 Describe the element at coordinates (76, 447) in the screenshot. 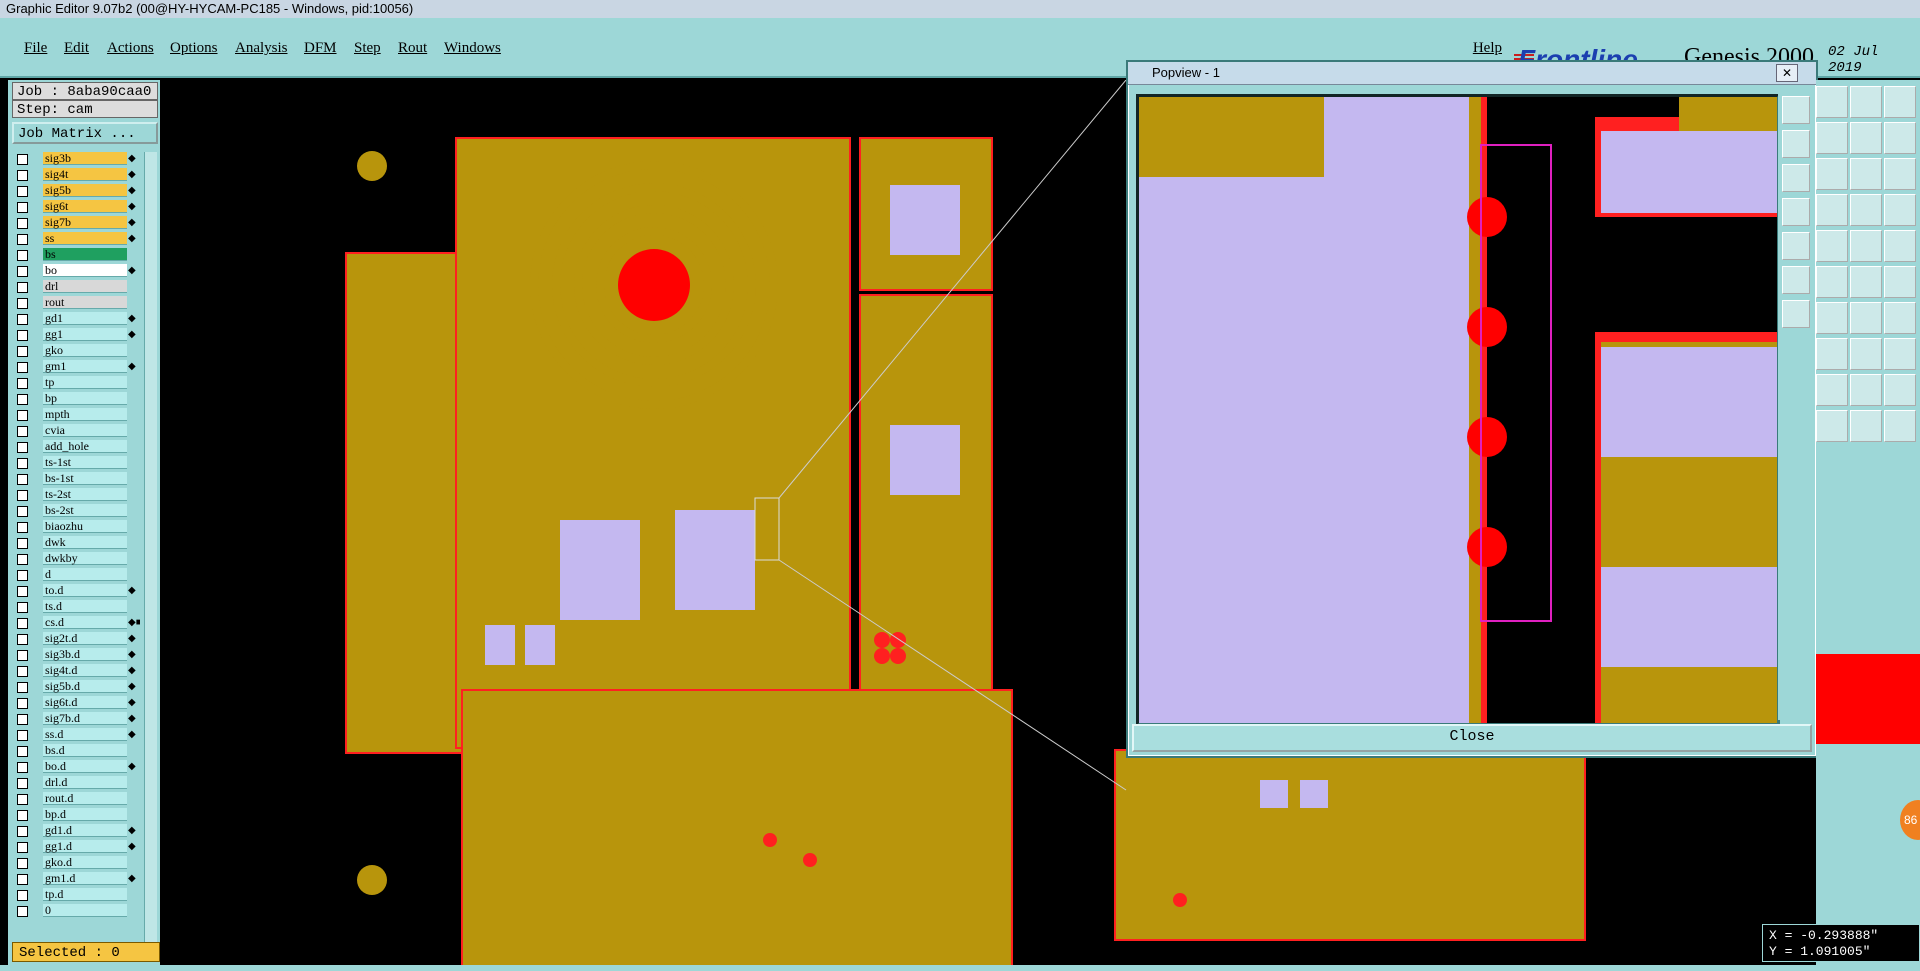

I see `layer-row: add_hole` at that location.